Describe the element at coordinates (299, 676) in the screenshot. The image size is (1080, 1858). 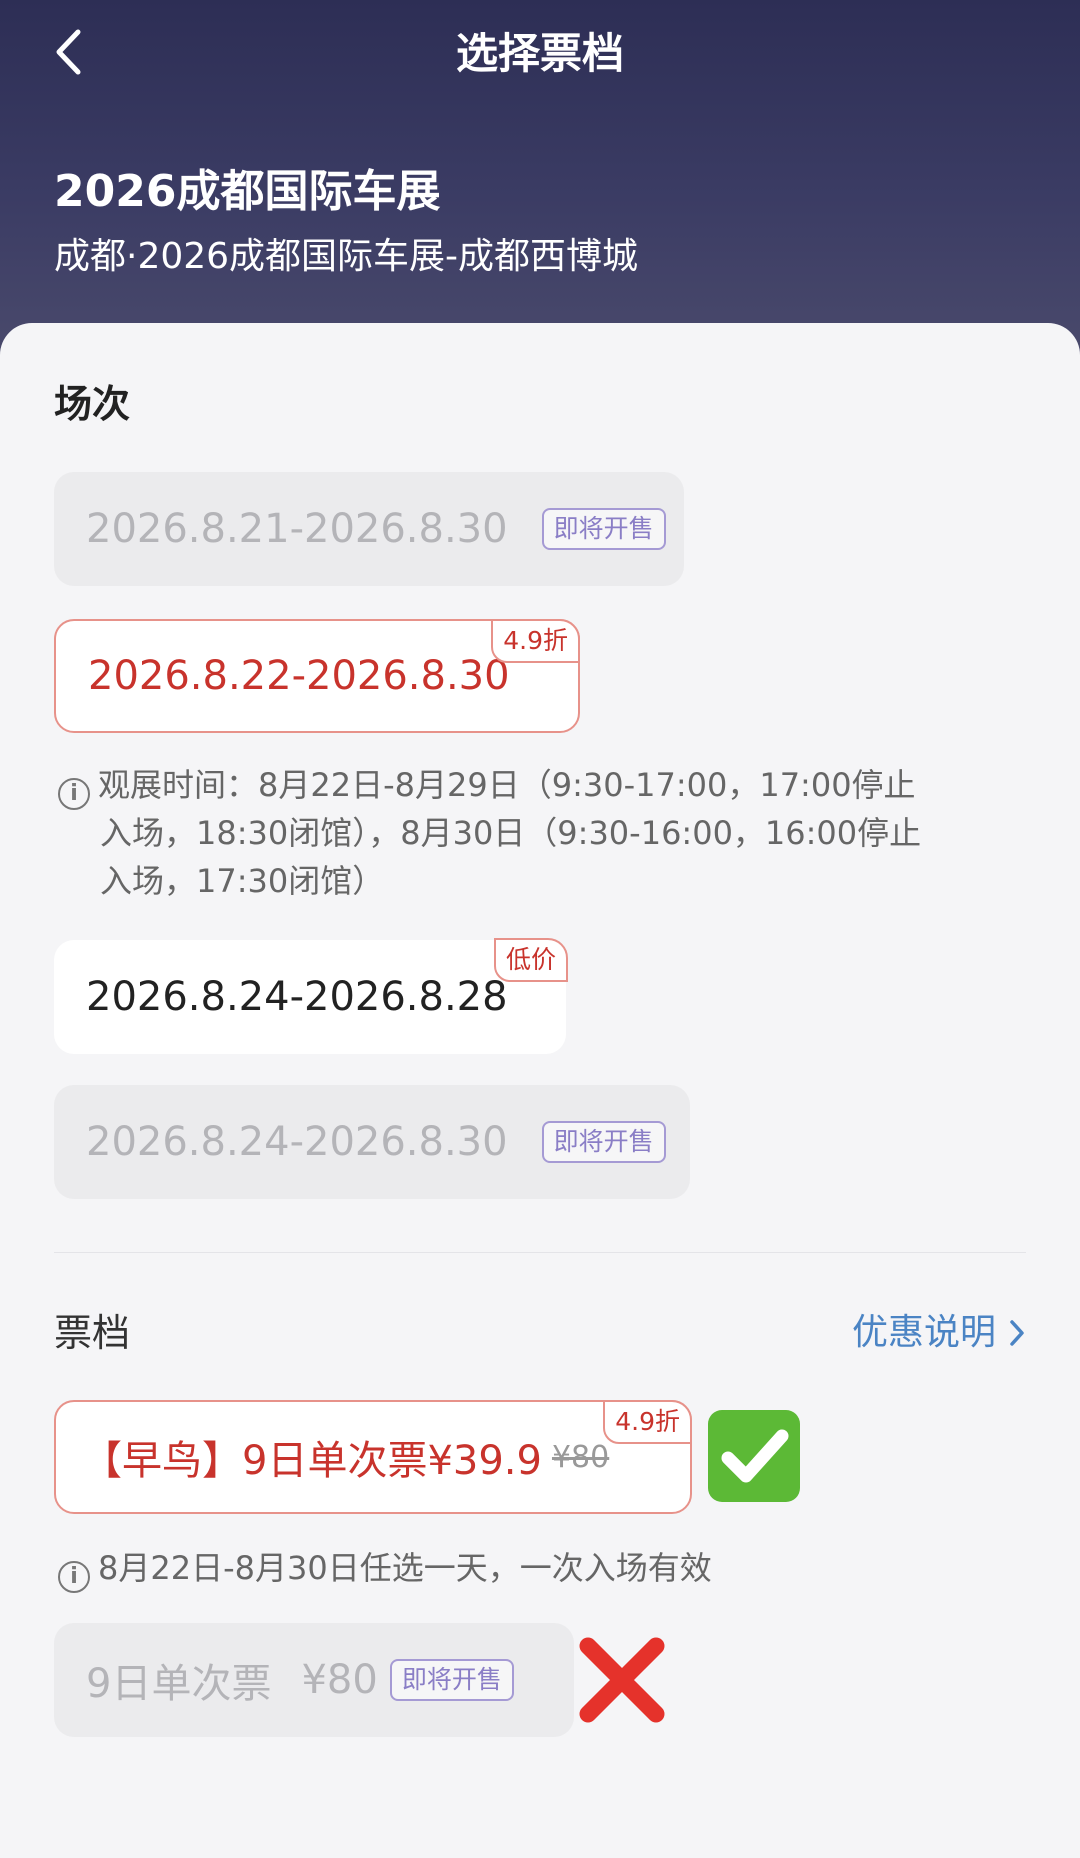
I see `session-date-label: 2026.8.22-2026.8.30` at that location.